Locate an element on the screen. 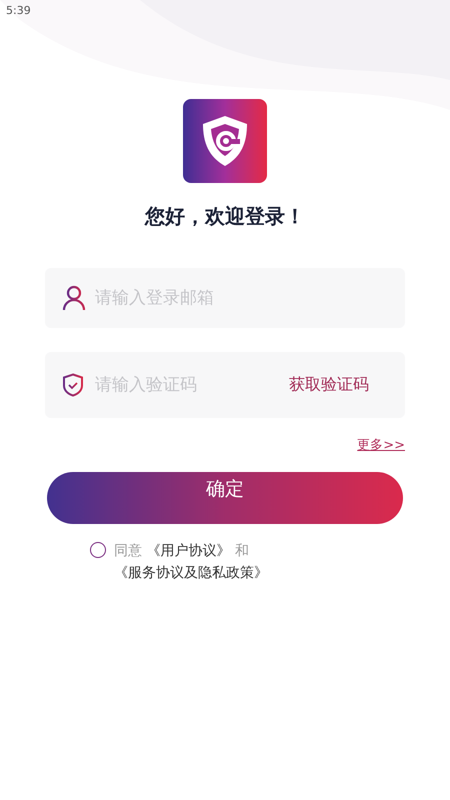  get-code-button: 获取验证码 is located at coordinates (329, 385).